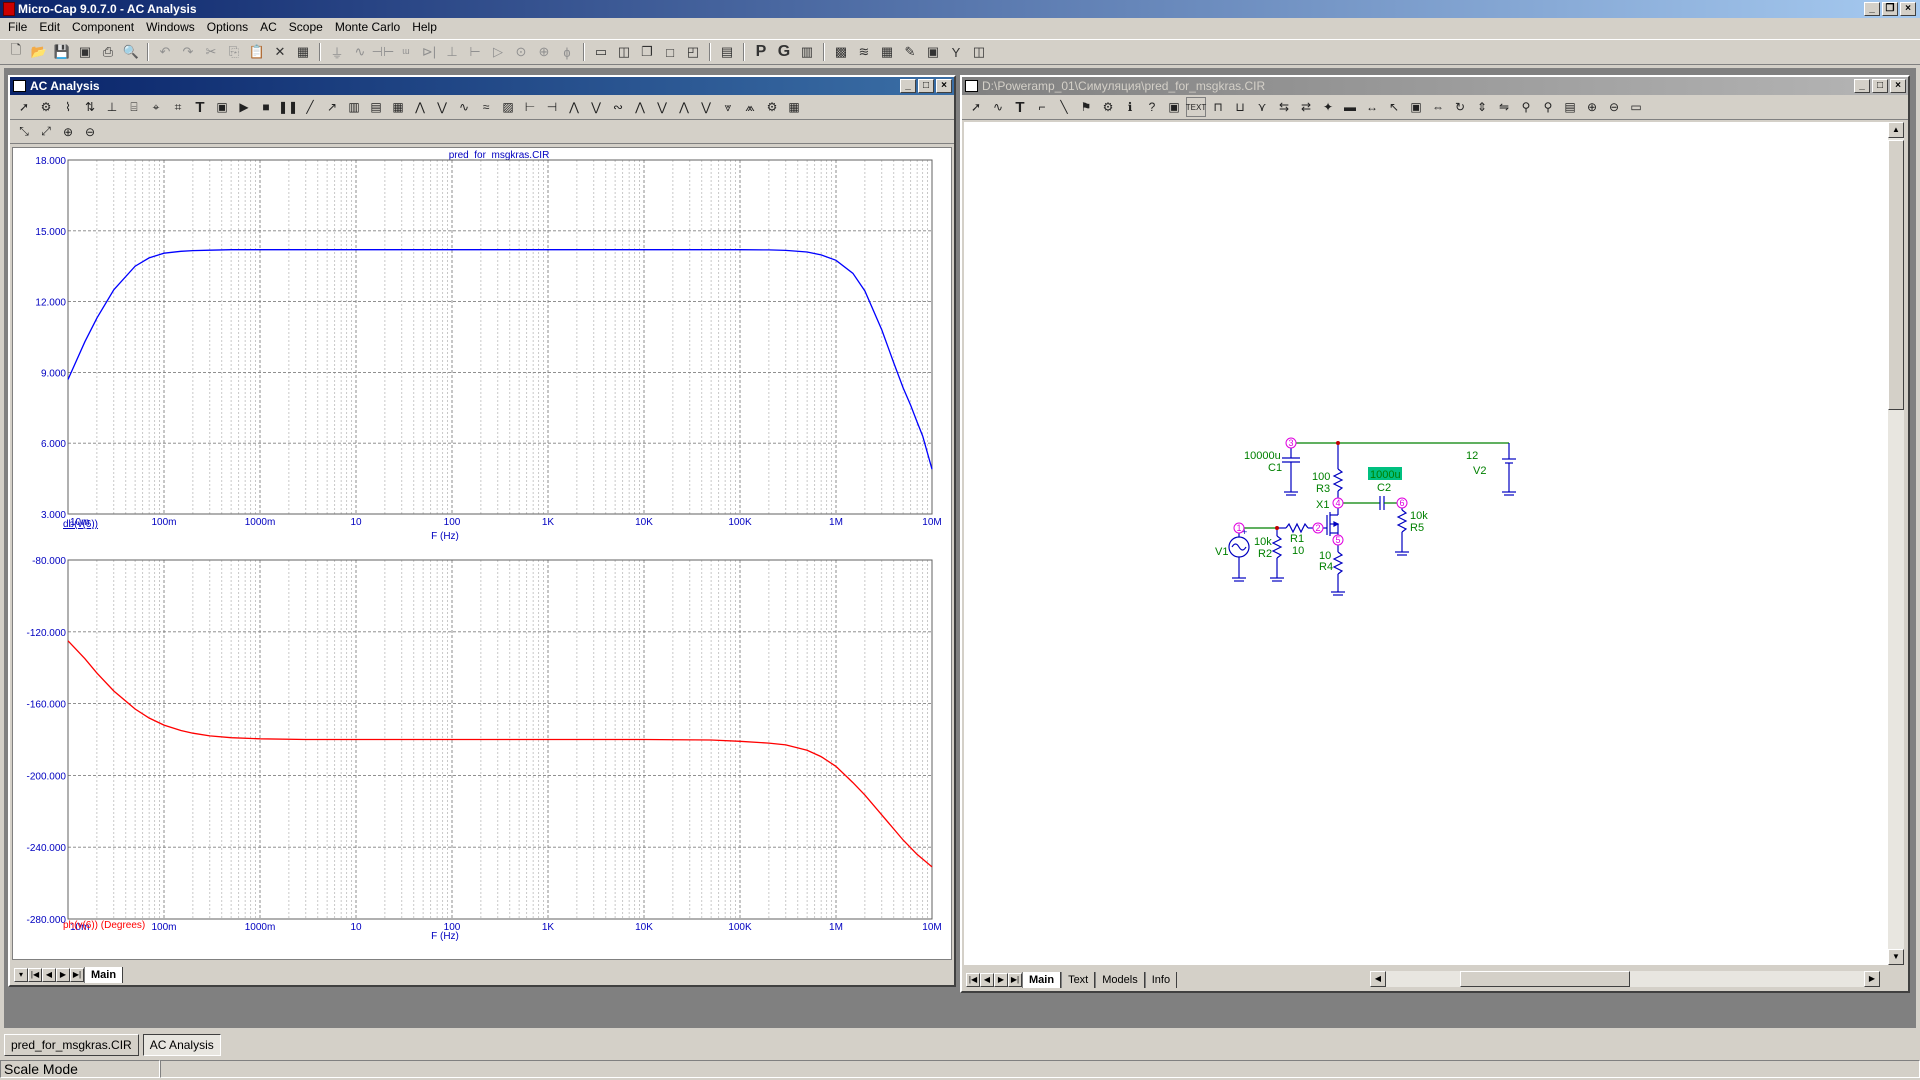 The image size is (1920, 1080). Describe the element at coordinates (933, 52) in the screenshot. I see `analysis-icon: ▣` at that location.